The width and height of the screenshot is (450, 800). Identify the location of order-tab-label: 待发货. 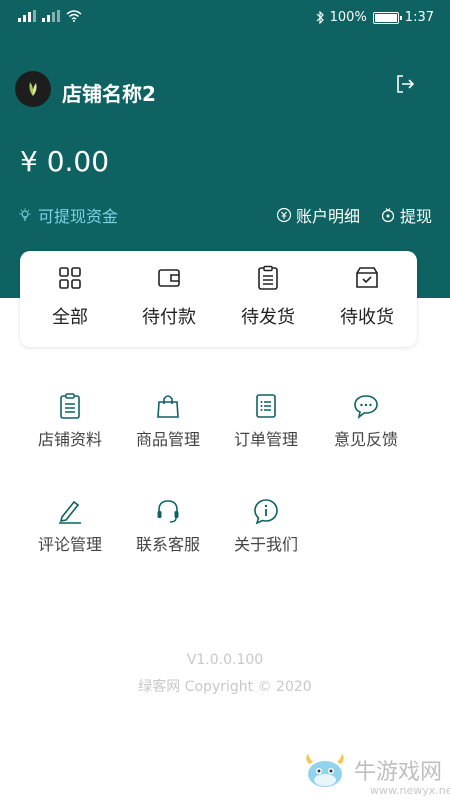
(268, 317).